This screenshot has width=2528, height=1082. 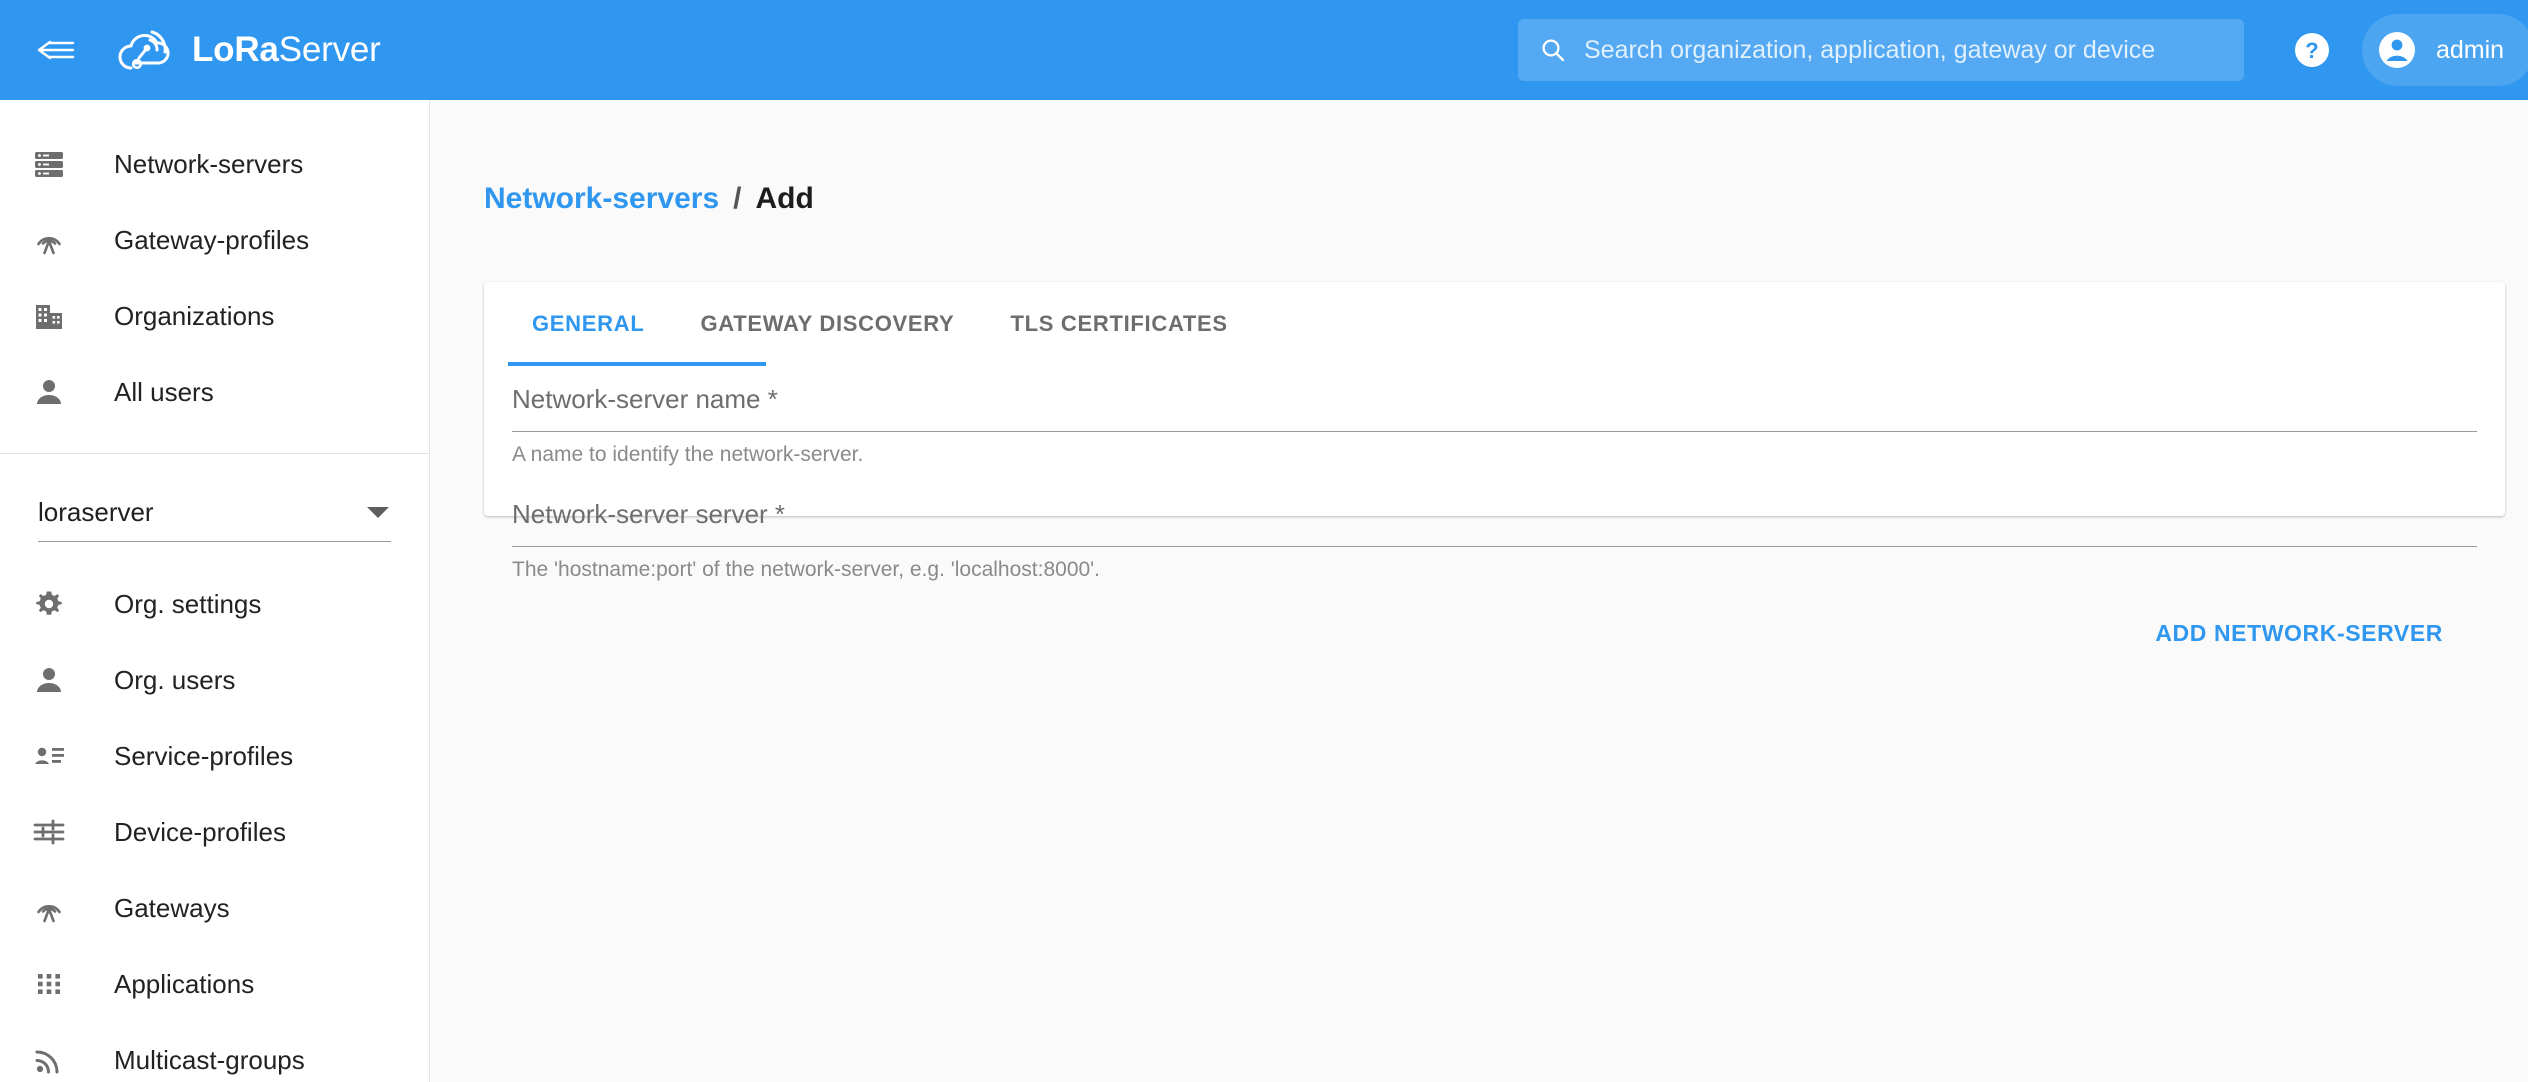 I want to click on sidebar-item-gateway-profiles: Gateway-profiles, so click(x=214, y=240).